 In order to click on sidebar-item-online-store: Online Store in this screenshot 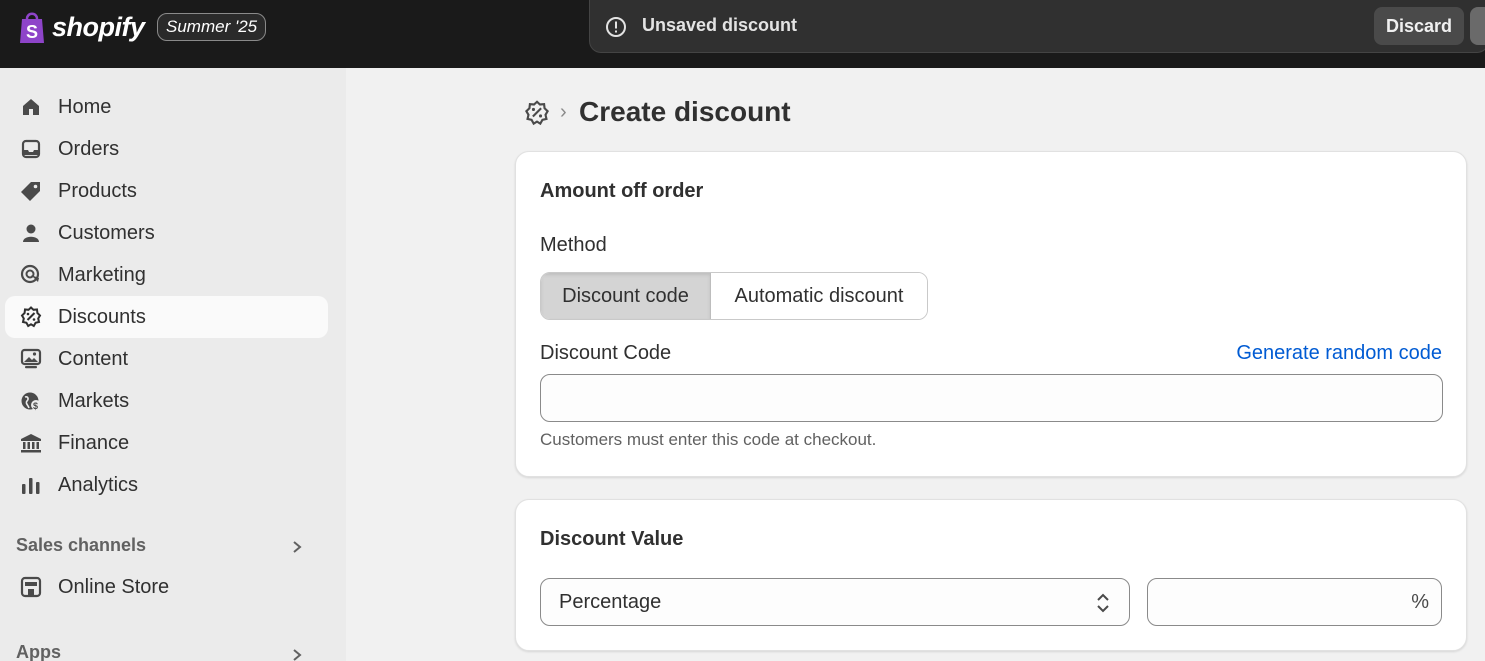, I will do `click(166, 587)`.